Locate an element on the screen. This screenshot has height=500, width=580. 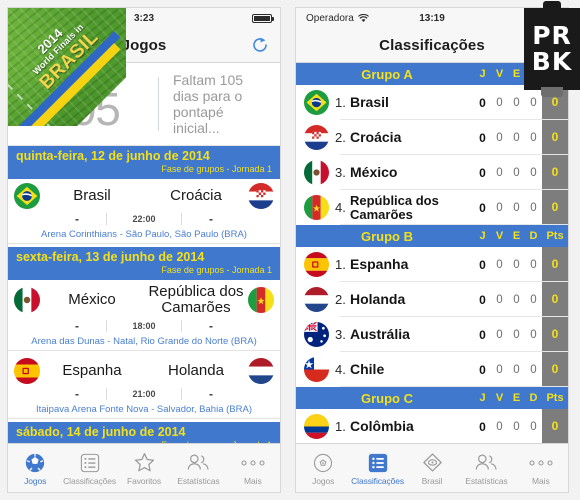
standings-row: 1. Espanha 0 0 0 0 0 is located at coordinates (432, 264).